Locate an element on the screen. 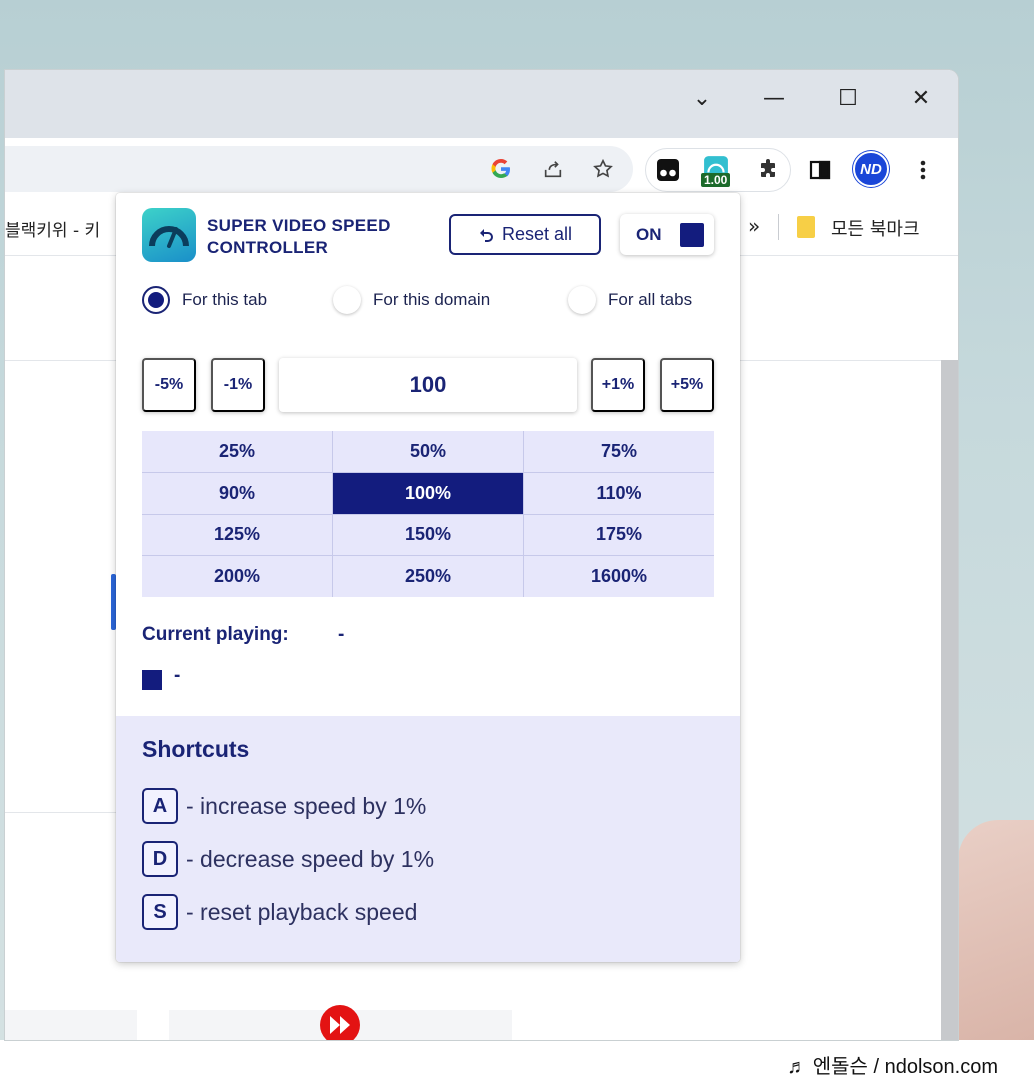  shortcut-row: A - increase speed by 1% is located at coordinates (284, 806).